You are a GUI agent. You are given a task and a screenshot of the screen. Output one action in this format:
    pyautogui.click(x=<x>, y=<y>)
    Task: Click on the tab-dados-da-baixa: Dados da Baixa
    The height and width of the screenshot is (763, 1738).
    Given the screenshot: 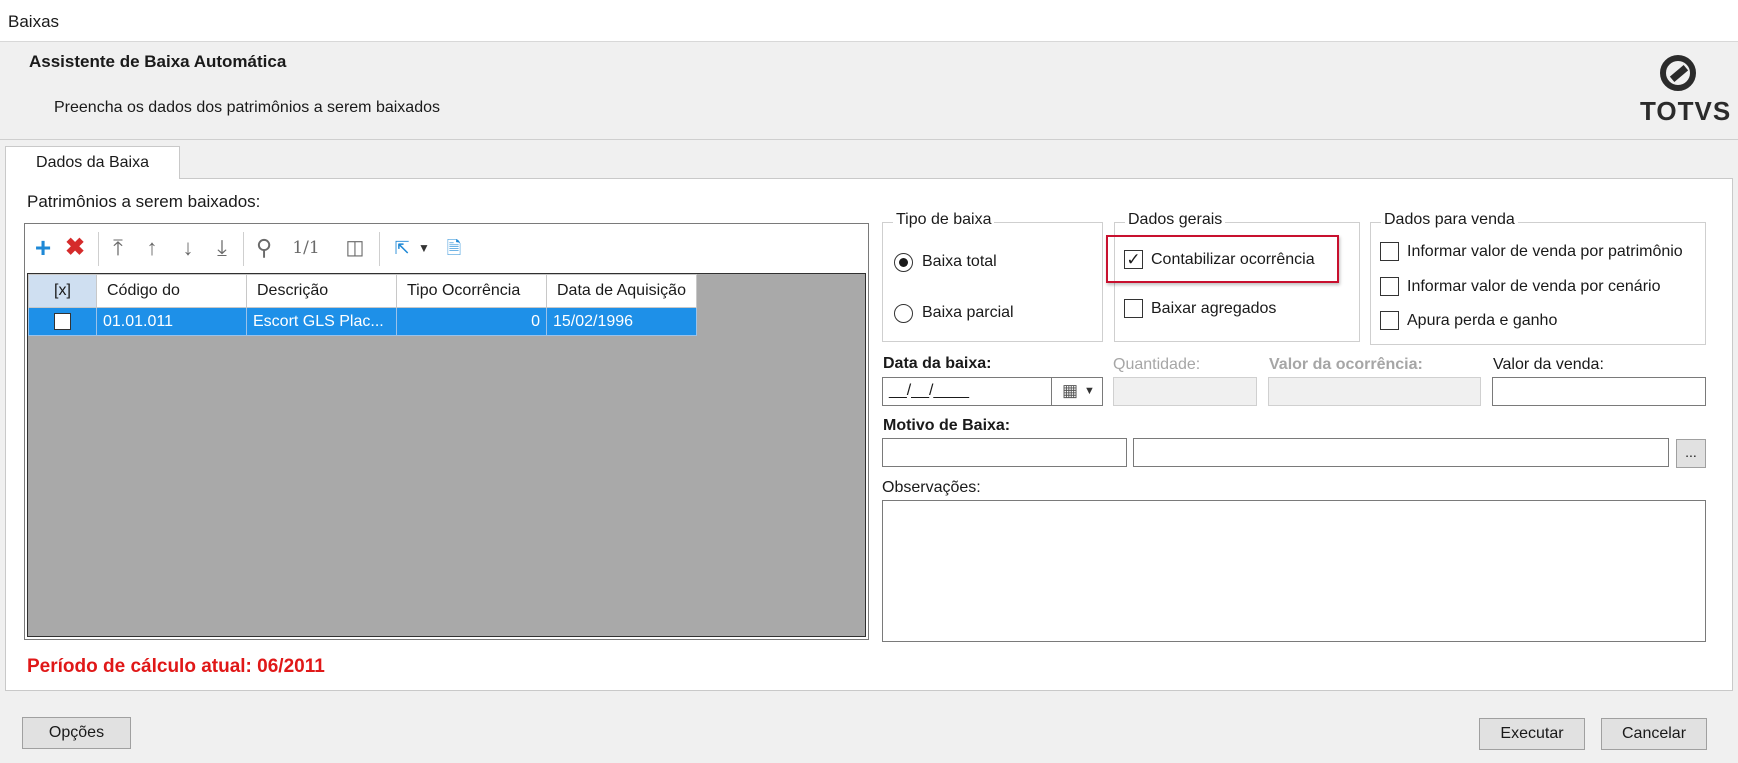 What is the action you would take?
    pyautogui.click(x=92, y=162)
    